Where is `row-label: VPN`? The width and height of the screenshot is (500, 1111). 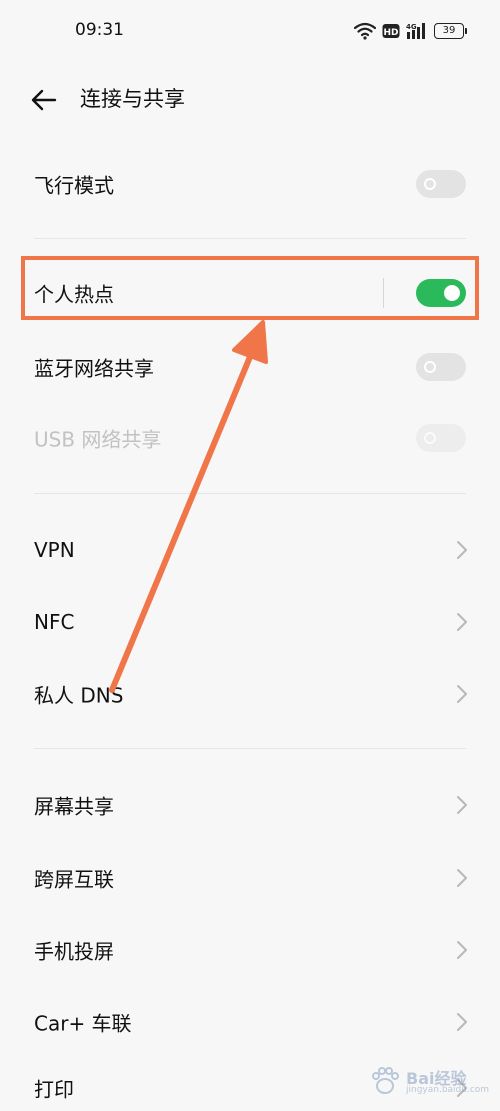
row-label: VPN is located at coordinates (54, 550).